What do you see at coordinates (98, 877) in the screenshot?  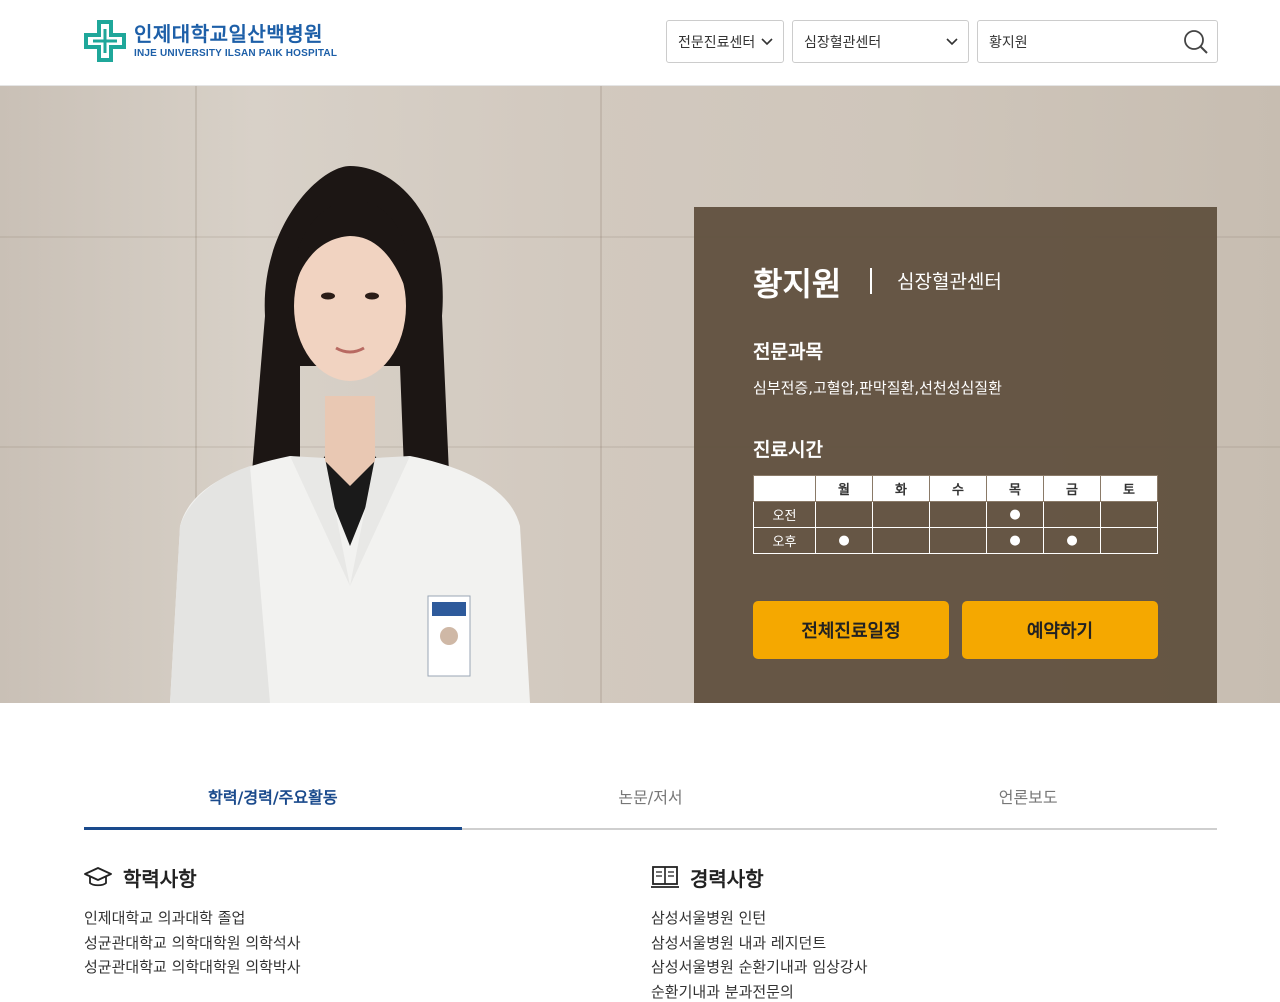 I see `graduation-cap-icon` at bounding box center [98, 877].